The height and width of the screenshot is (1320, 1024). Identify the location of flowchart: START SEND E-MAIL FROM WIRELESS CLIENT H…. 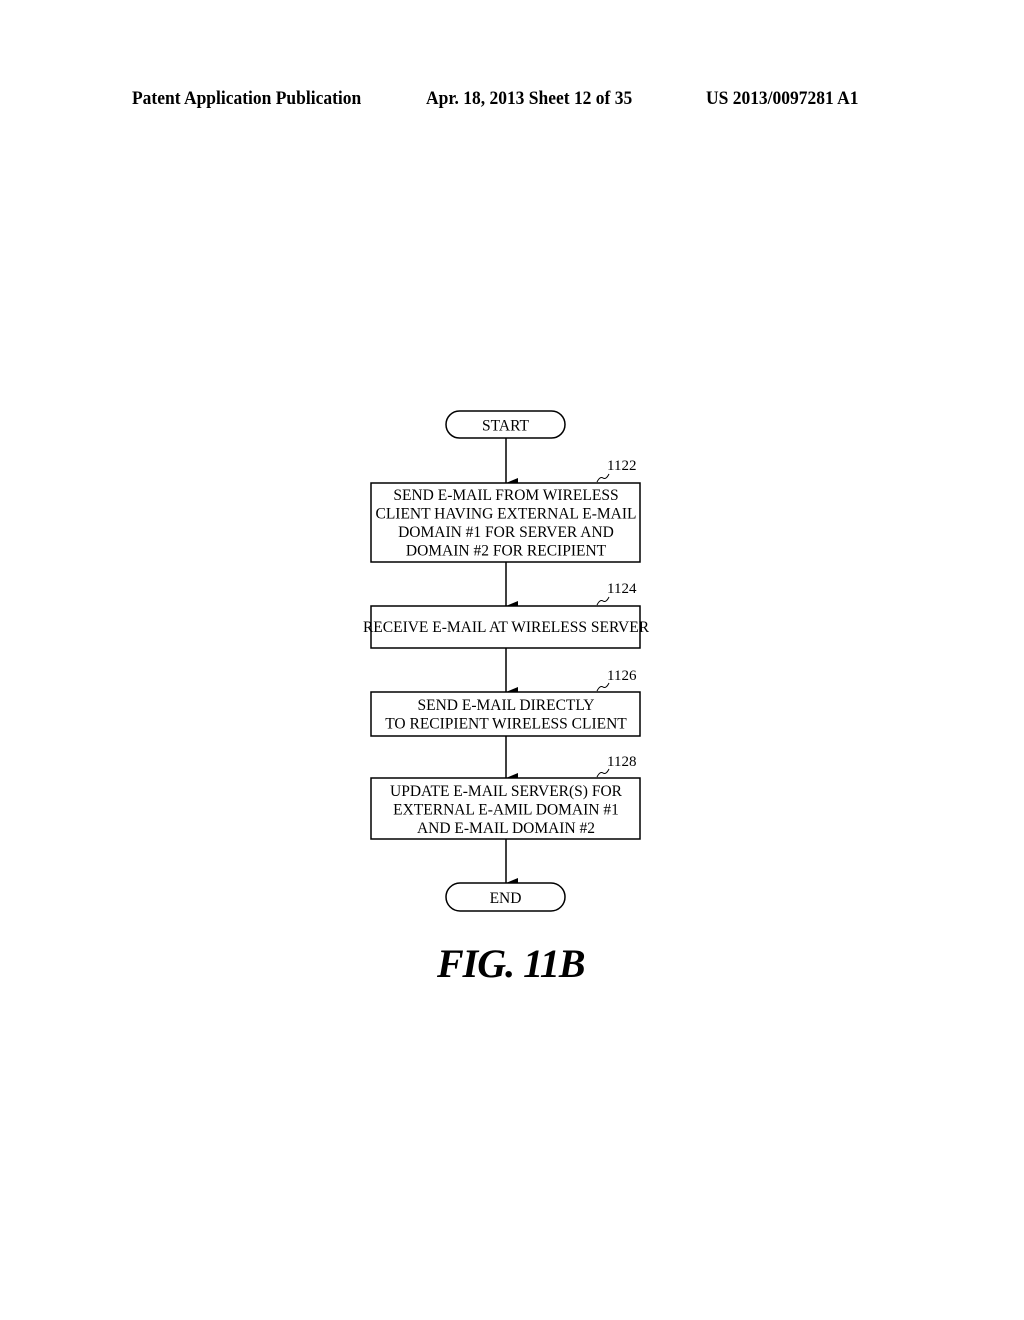
(506, 661).